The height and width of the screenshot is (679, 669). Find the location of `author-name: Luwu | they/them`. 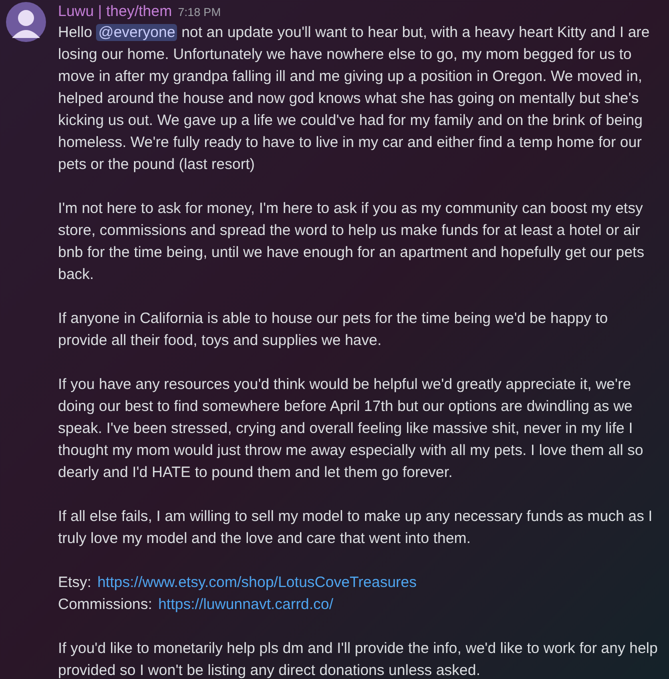

author-name: Luwu | they/them is located at coordinates (115, 12).